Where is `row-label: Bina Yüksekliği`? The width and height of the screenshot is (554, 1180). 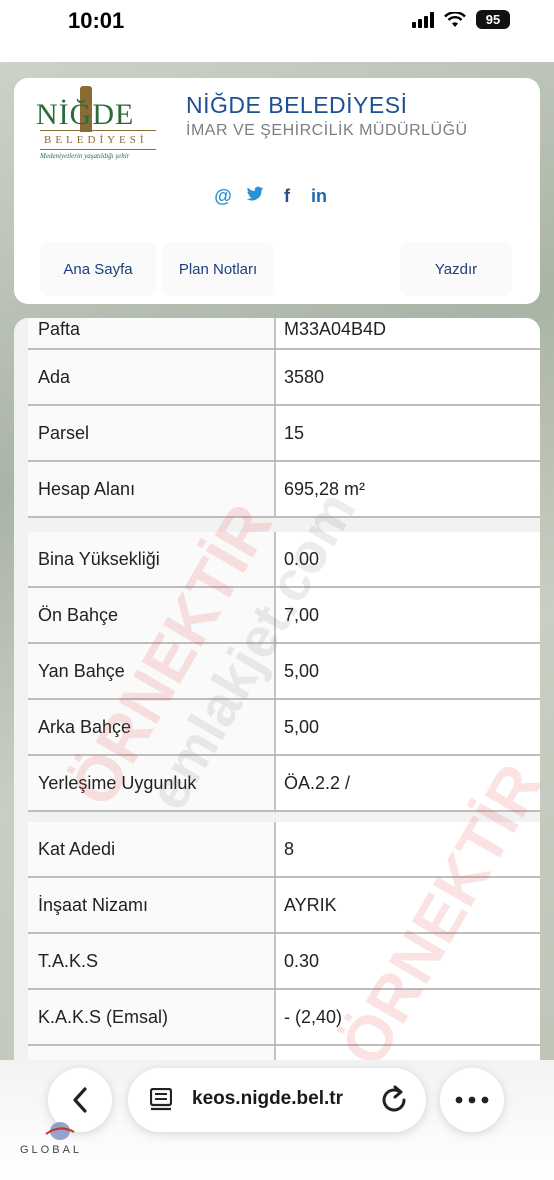
row-label: Bina Yüksekliği is located at coordinates (152, 559).